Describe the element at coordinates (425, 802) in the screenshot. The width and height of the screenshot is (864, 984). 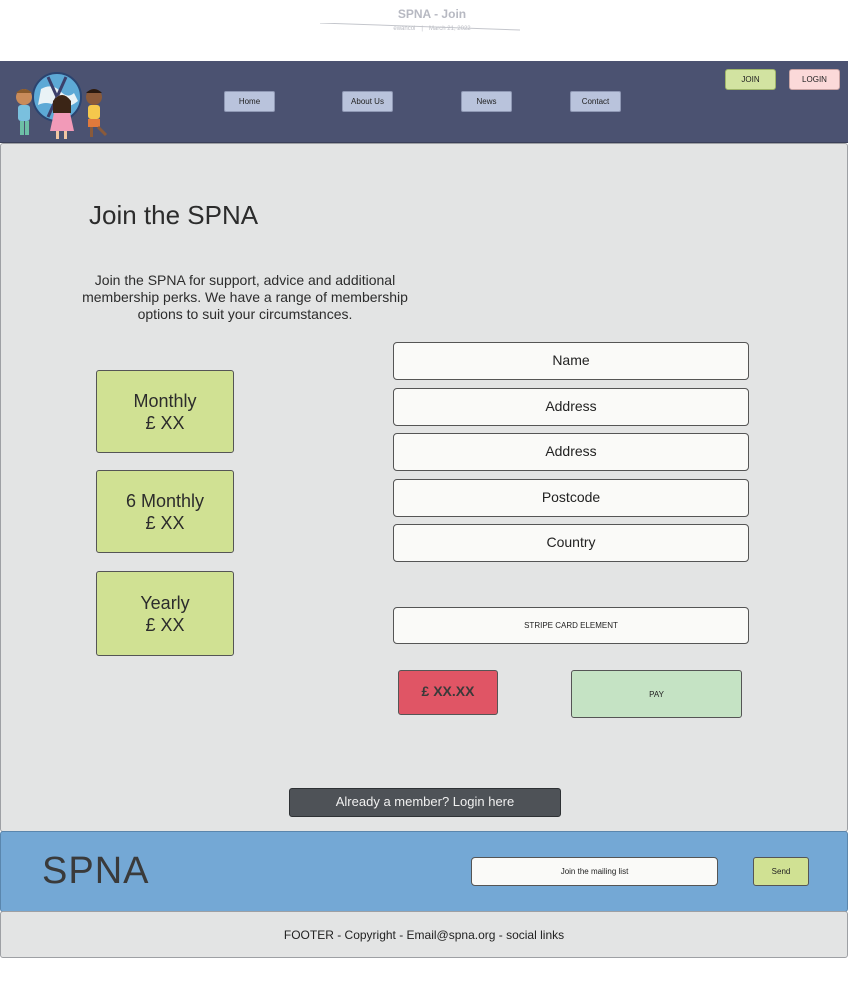
I see `login-link-button: Already a member? Login here` at that location.